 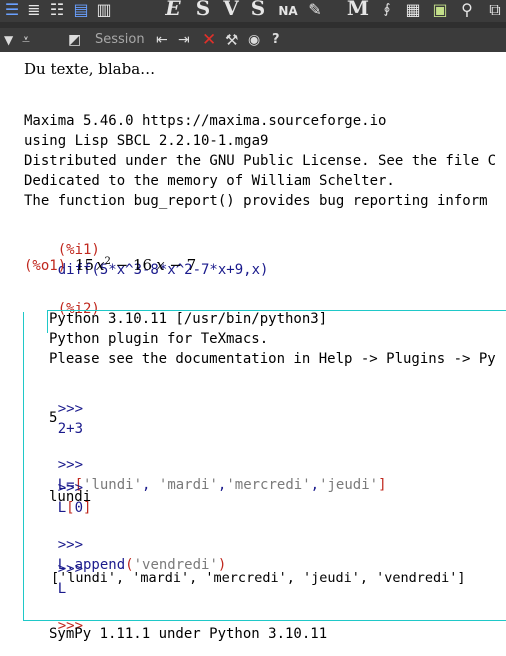 I want to click on string-literal: 'lundi', so click(x=113, y=485).